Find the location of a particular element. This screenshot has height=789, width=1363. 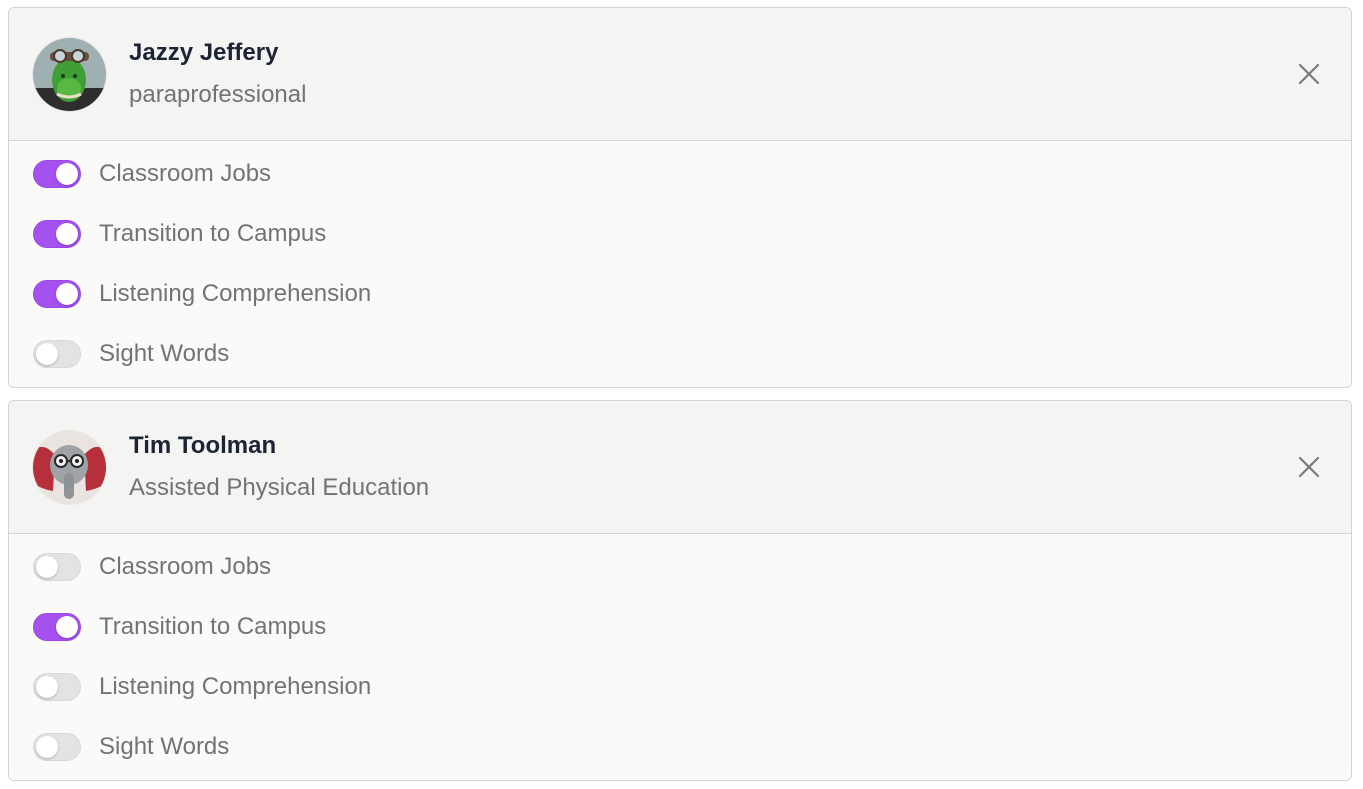

member-name: Tim Toolman is located at coordinates (203, 445).